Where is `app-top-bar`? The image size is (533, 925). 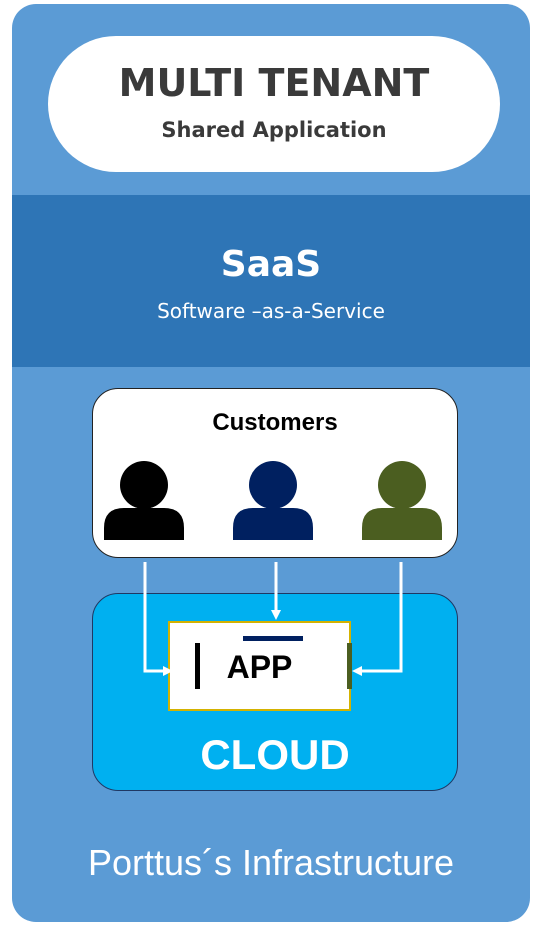
app-top-bar is located at coordinates (273, 638).